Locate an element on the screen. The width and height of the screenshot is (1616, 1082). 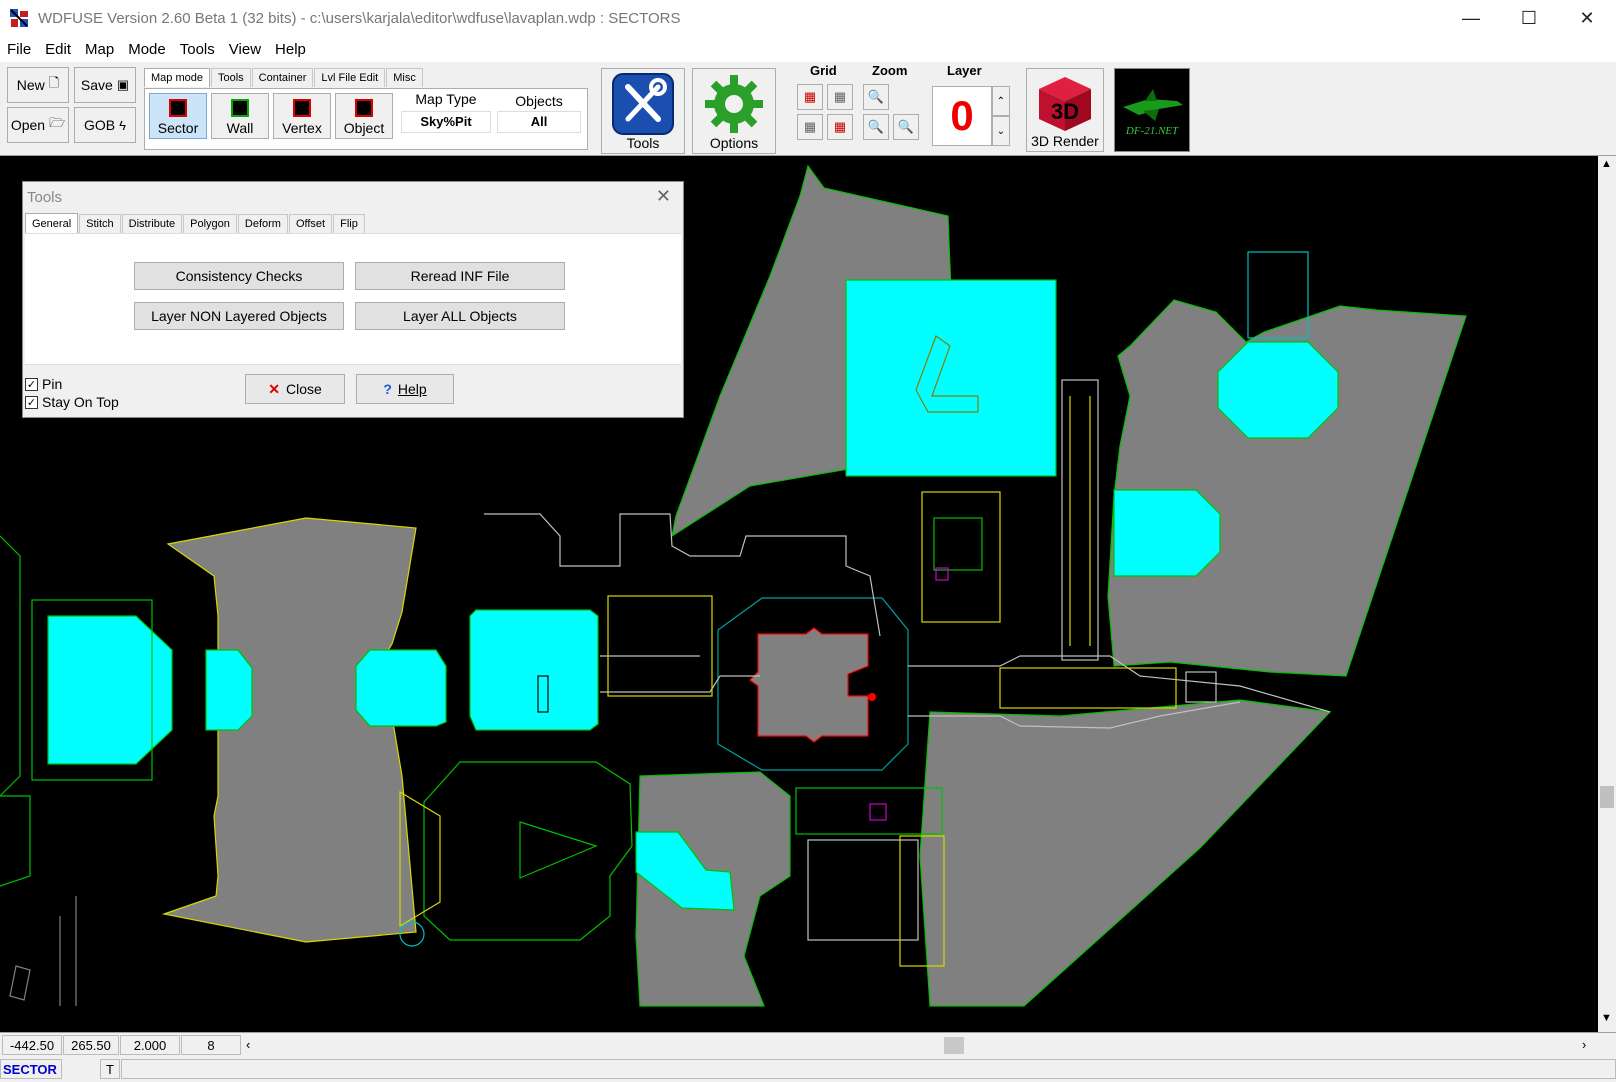
map-type-value: Sky%Pit is located at coordinates (446, 122).